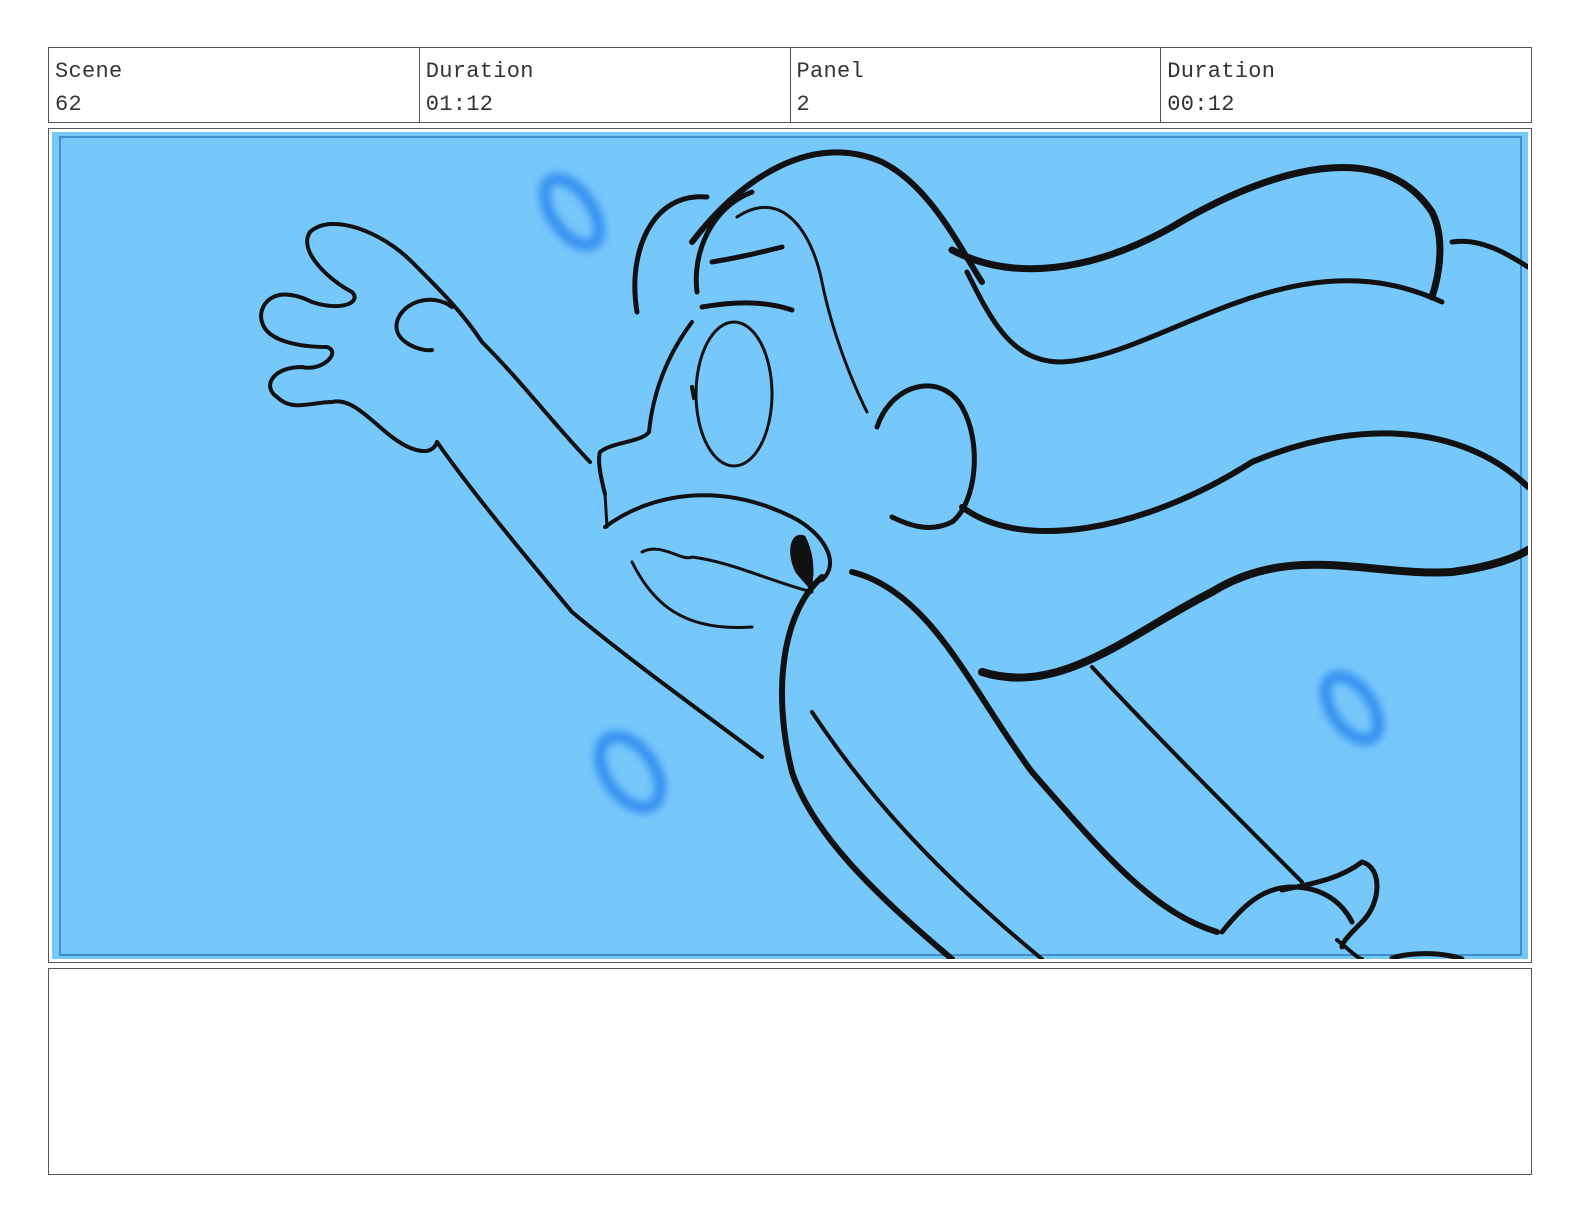  Describe the element at coordinates (234, 85) in the screenshot. I see `scene-cell: Scene 62` at that location.